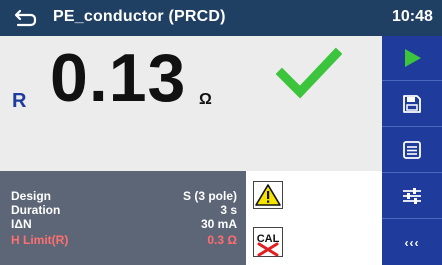 The height and width of the screenshot is (265, 442). I want to click on check-icon, so click(309, 73).